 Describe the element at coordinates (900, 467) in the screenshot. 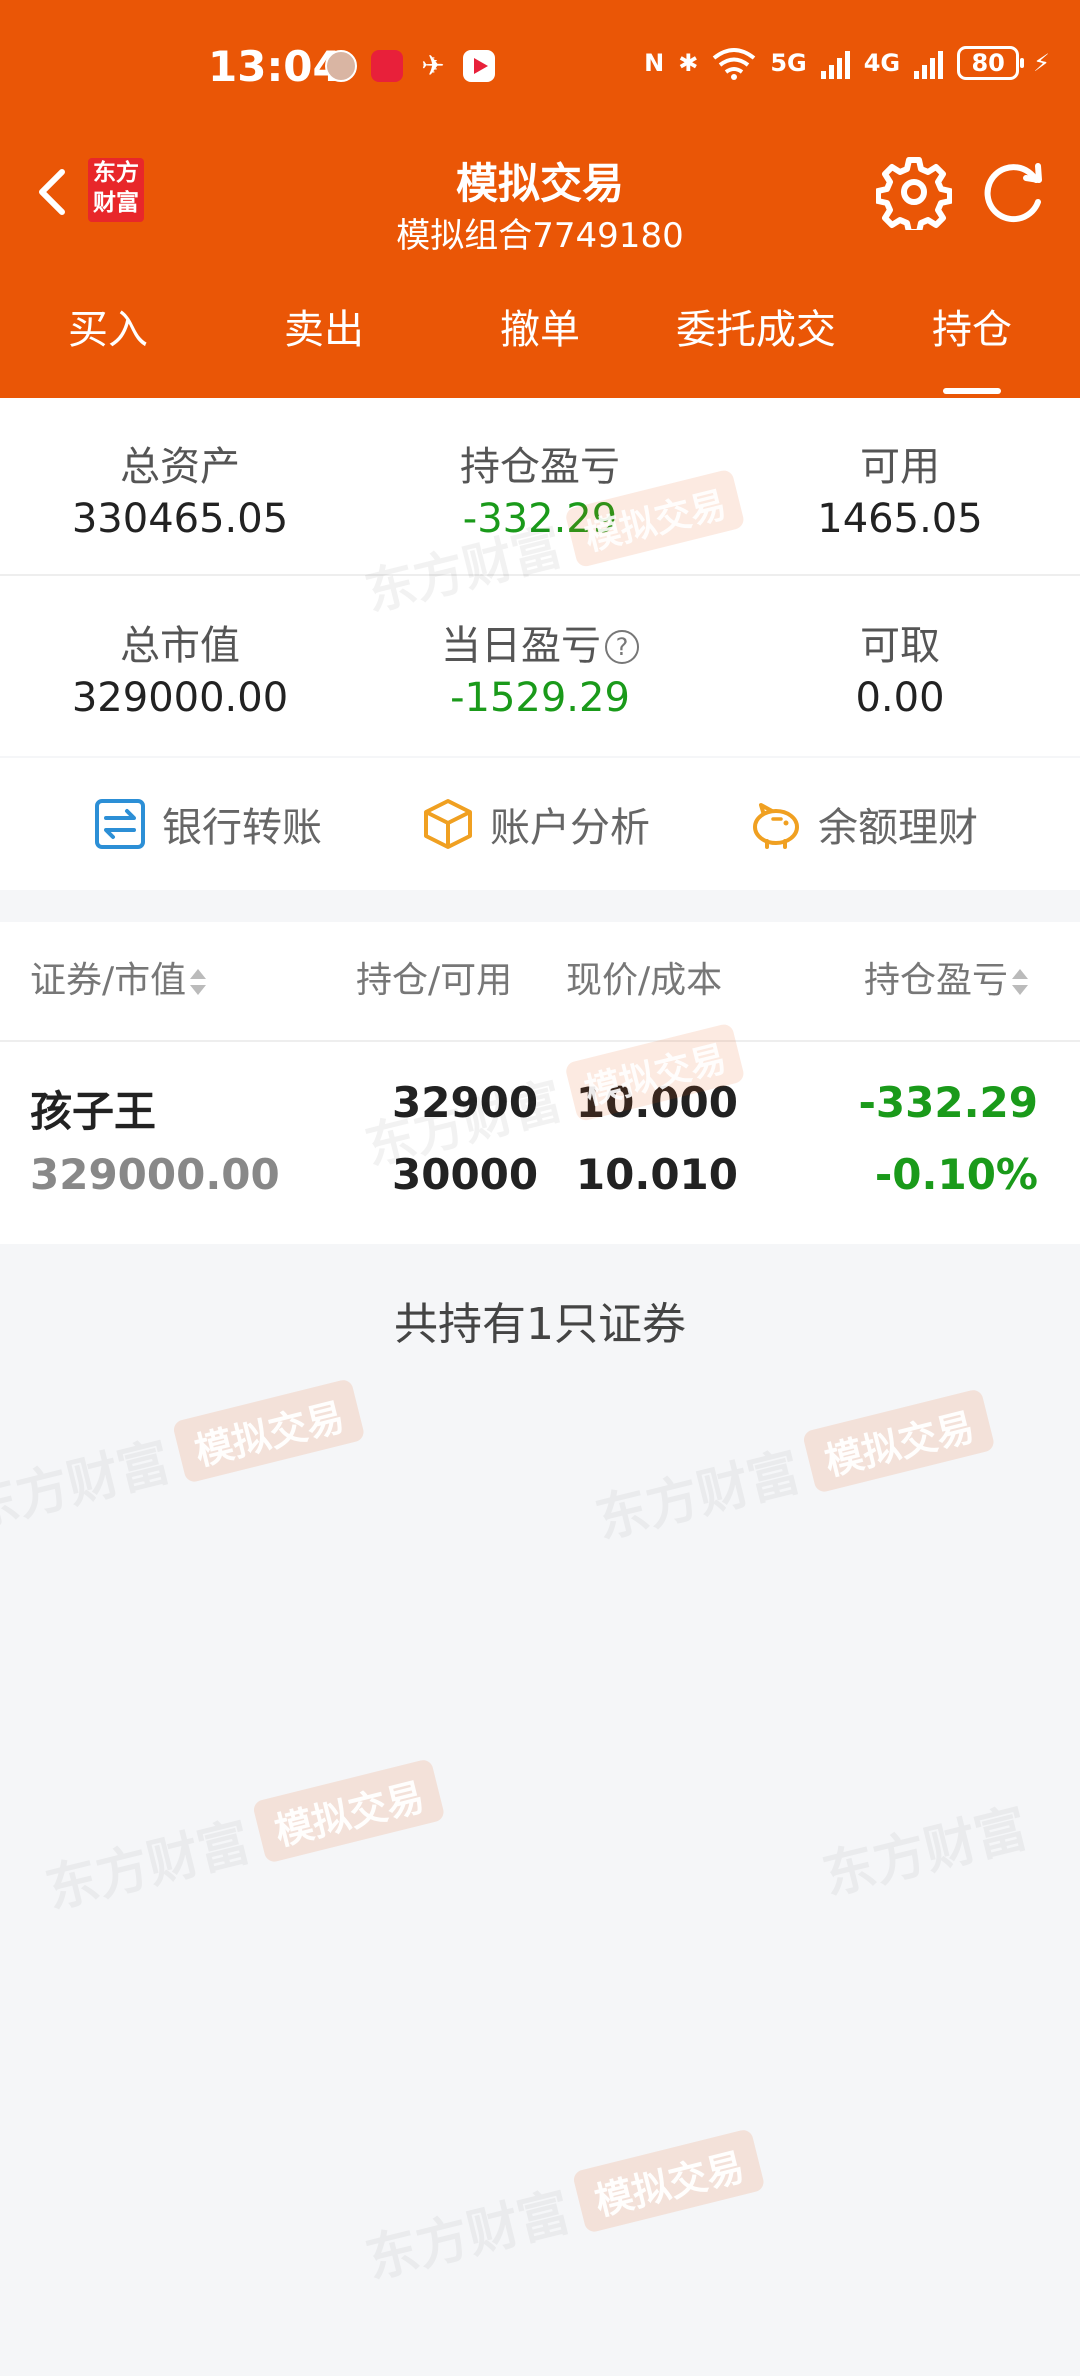

I see `available-label: 可用` at that location.